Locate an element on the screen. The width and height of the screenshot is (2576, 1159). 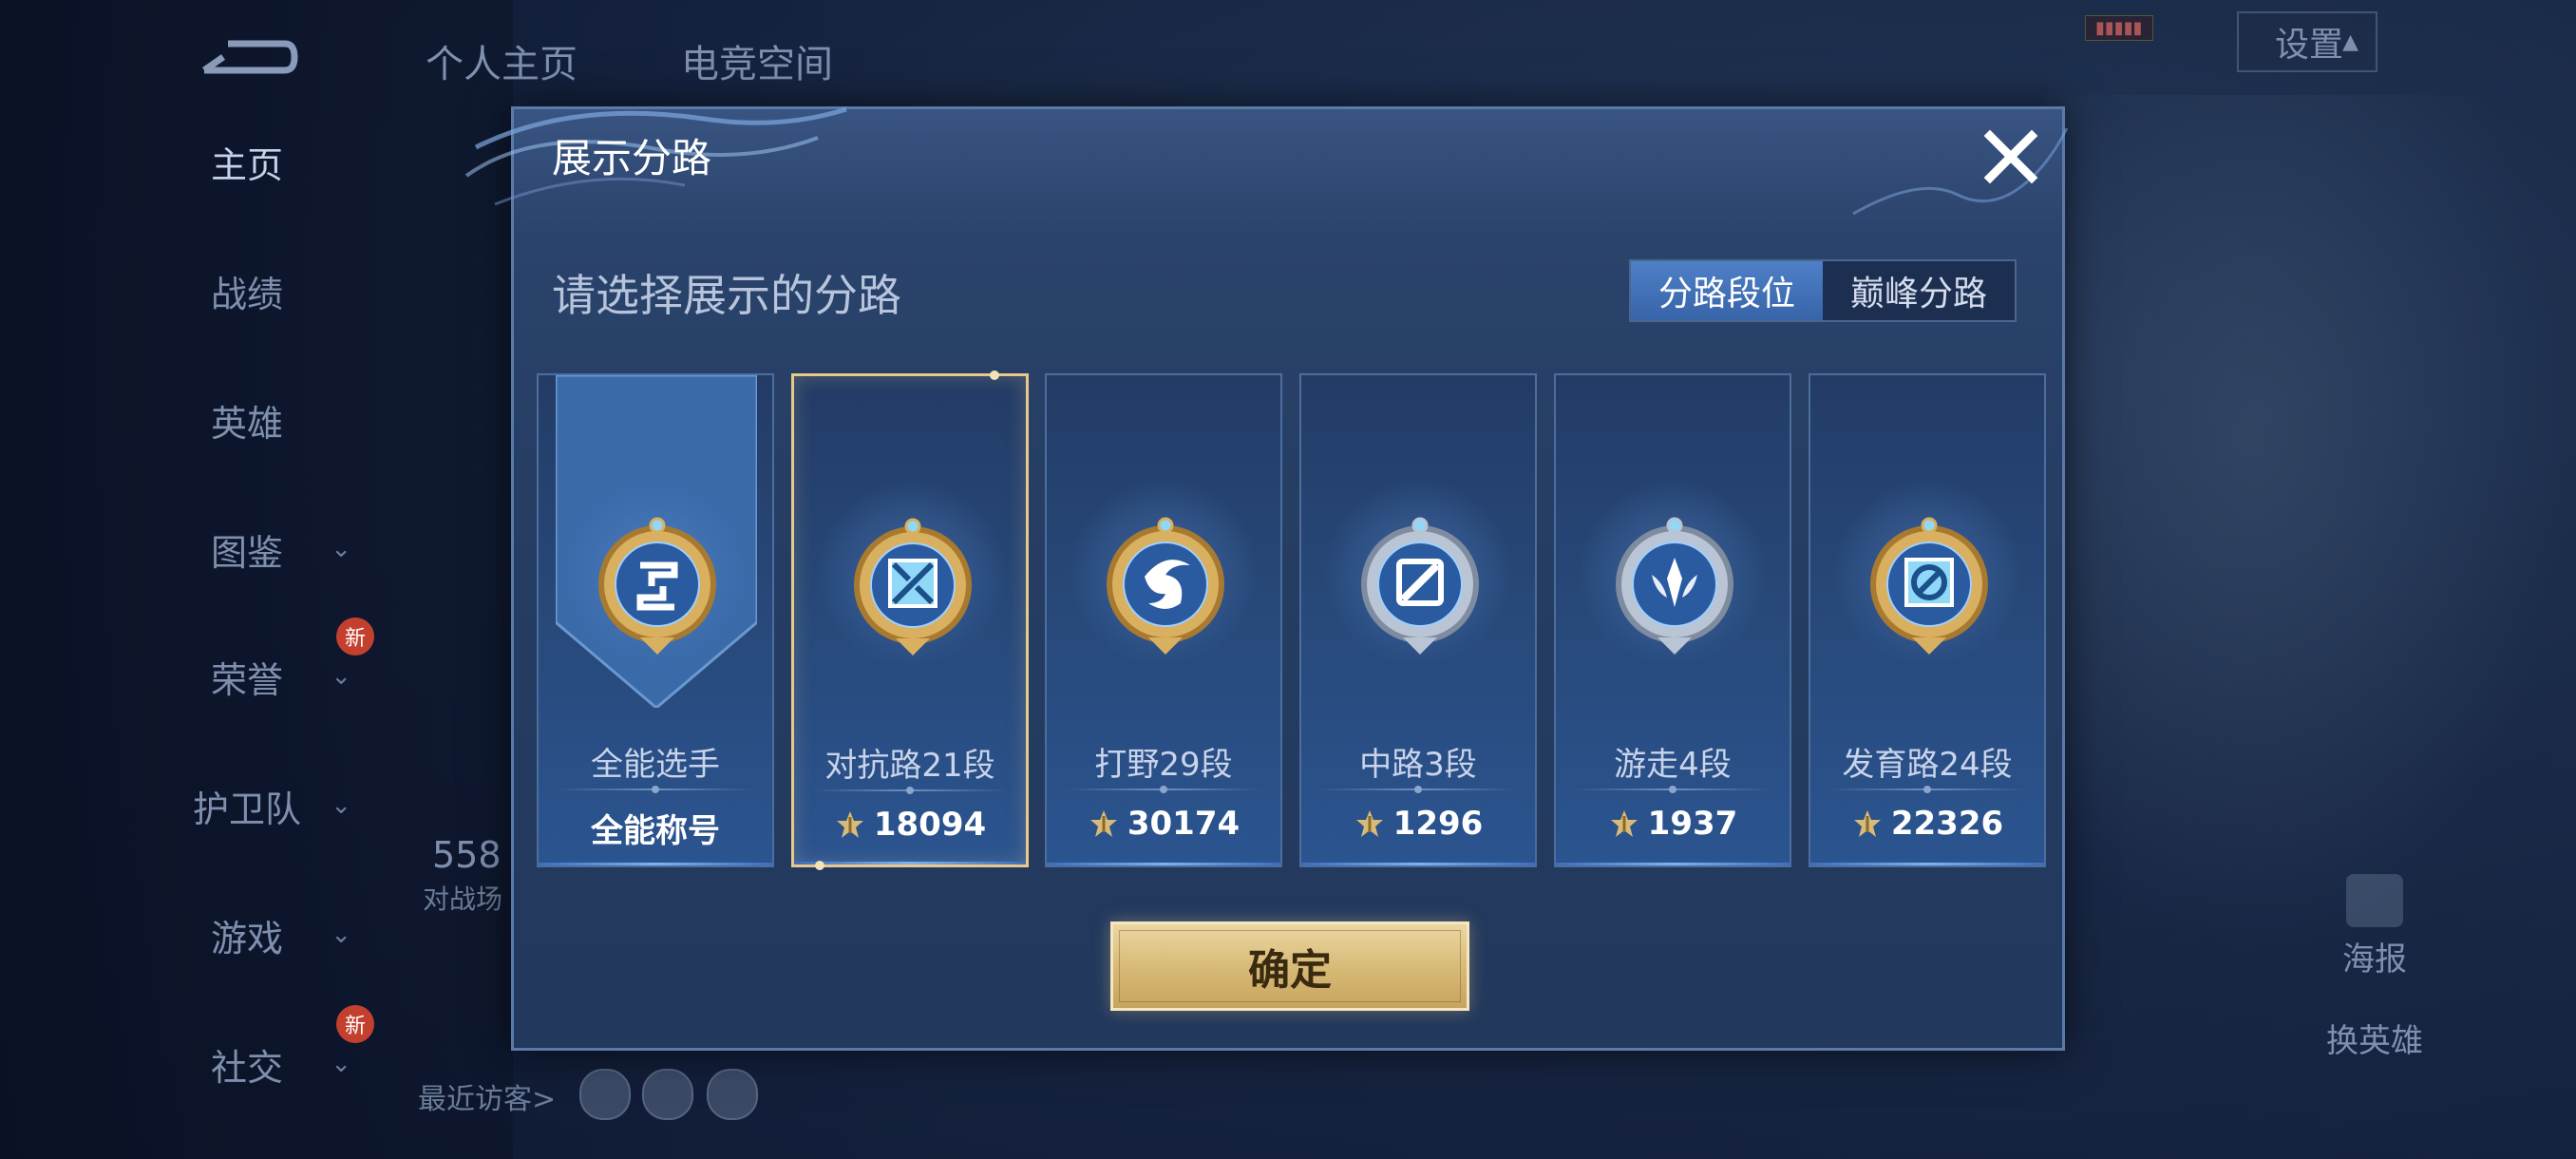
close-button is located at coordinates (2011, 157).